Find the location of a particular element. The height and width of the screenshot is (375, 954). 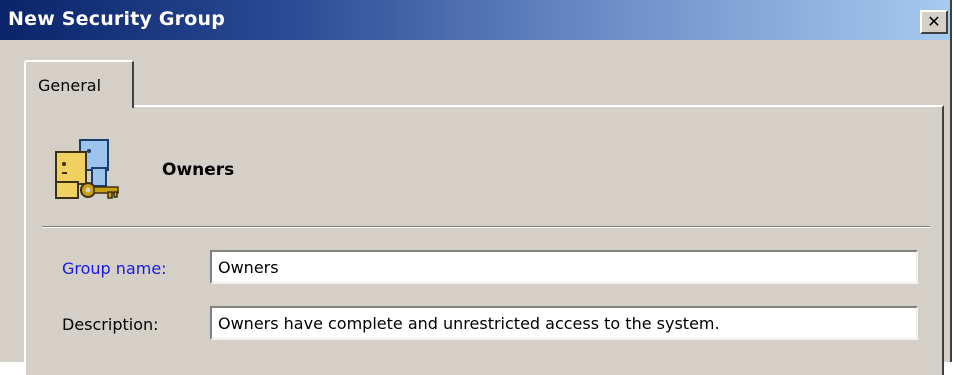

close-button: ✕ is located at coordinates (934, 22).